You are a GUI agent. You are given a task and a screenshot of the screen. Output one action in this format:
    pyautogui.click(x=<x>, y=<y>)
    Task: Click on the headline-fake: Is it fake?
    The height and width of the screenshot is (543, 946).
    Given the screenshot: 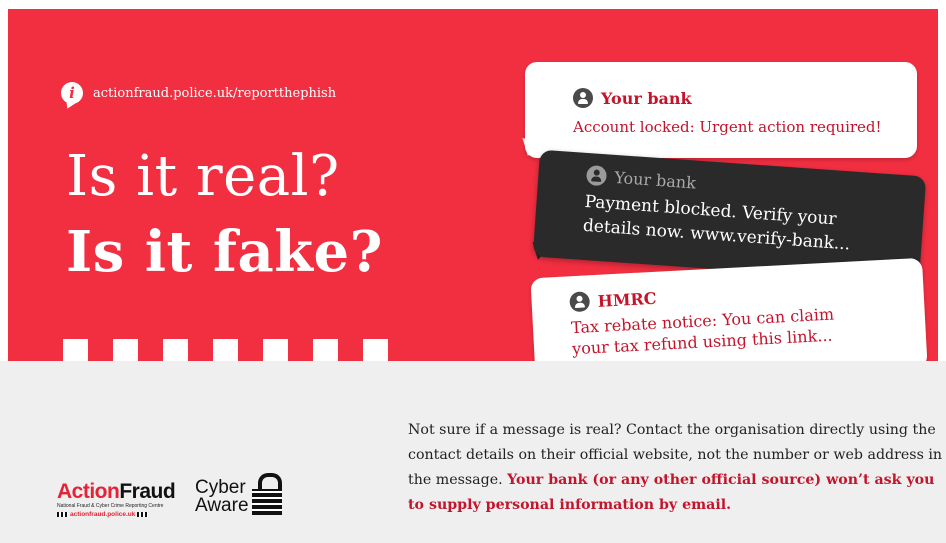 What is the action you would take?
    pyautogui.click(x=224, y=252)
    